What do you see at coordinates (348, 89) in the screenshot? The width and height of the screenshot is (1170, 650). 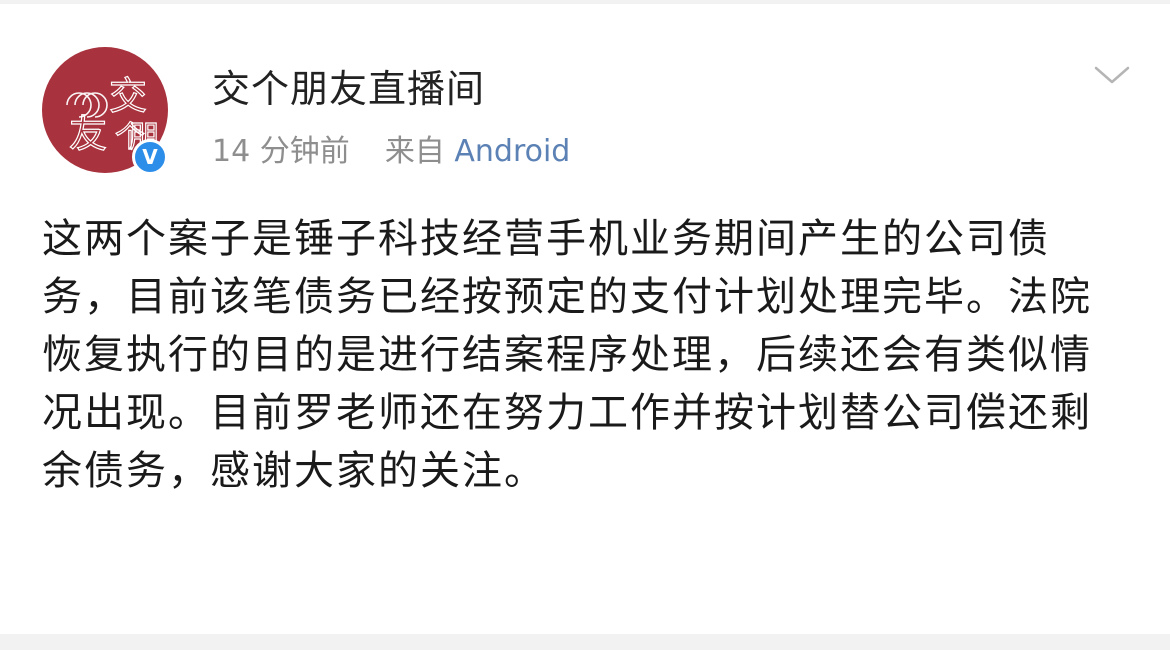 I see `account-name: 交个朋友直播间` at bounding box center [348, 89].